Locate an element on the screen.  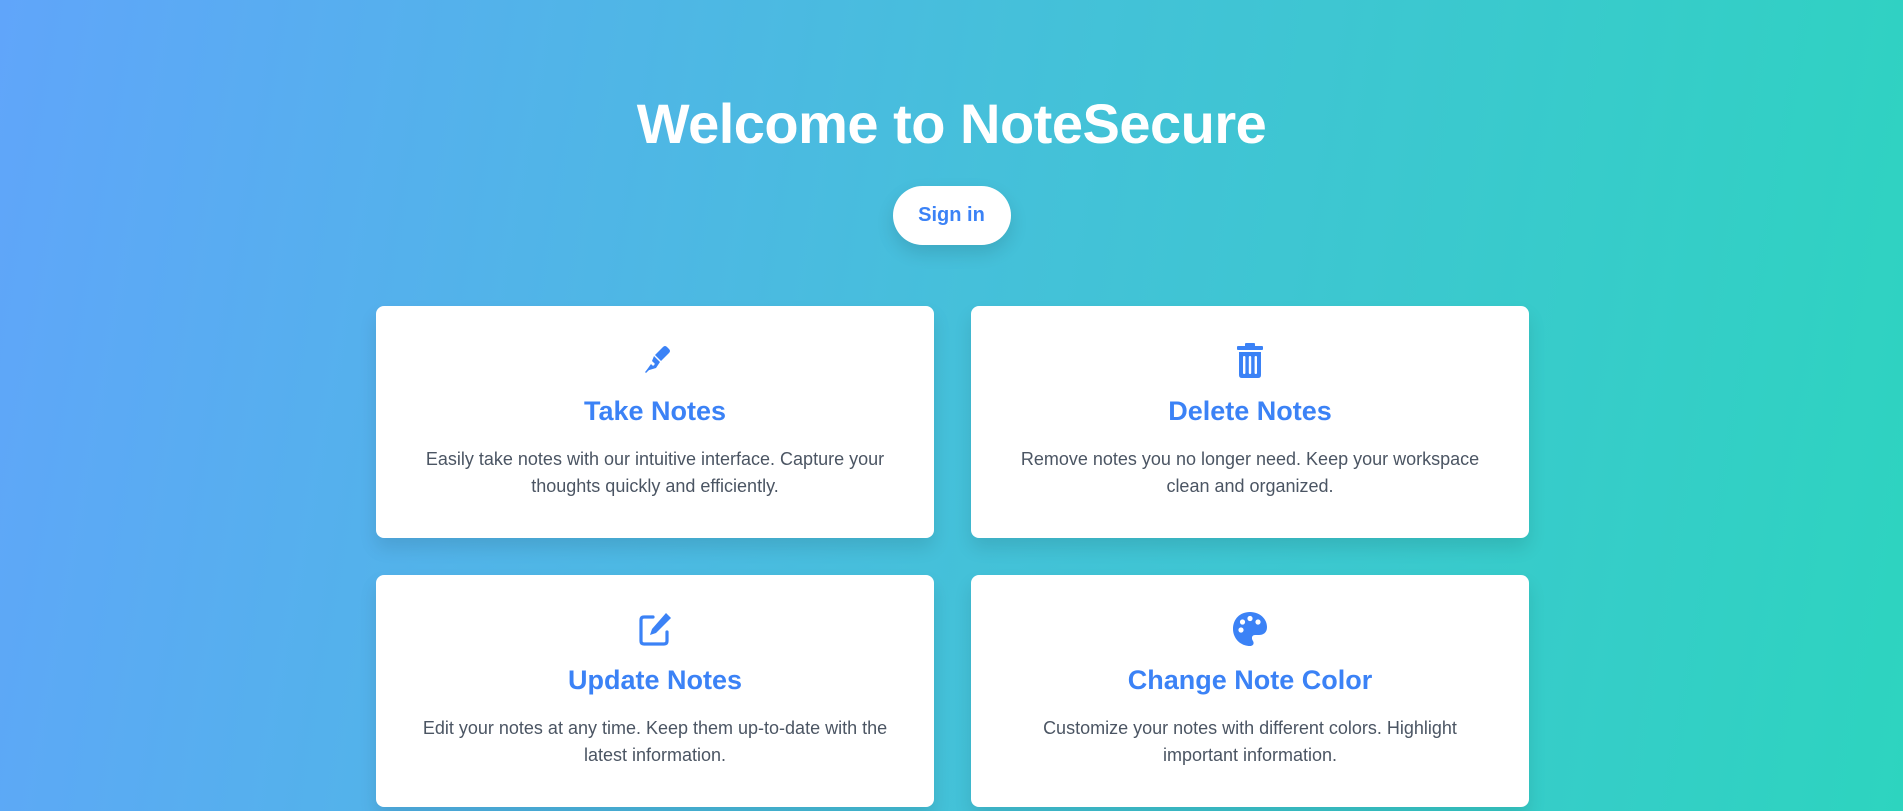
feature-title: Take Notes is located at coordinates (655, 411).